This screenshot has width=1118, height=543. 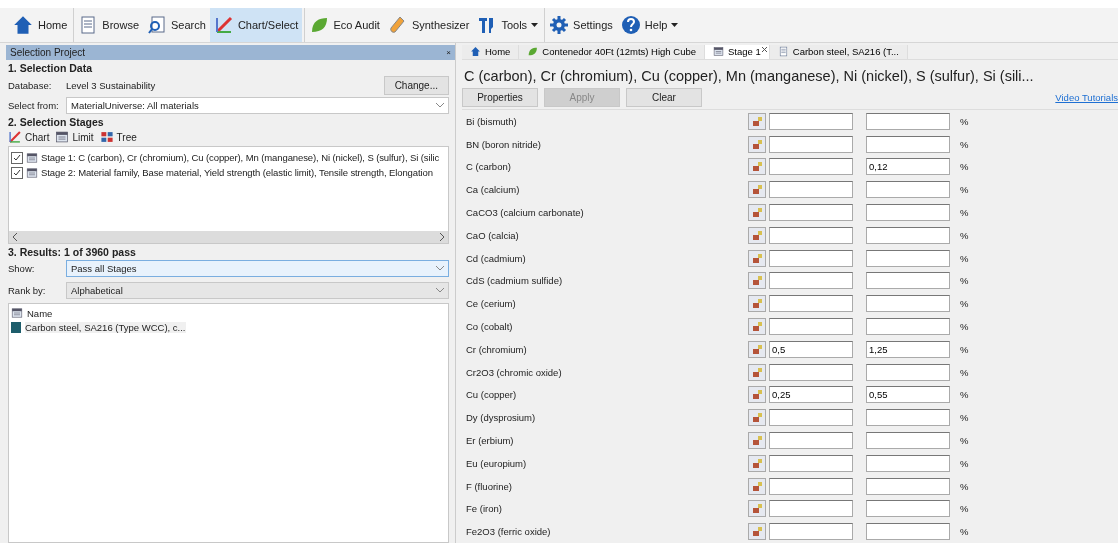 What do you see at coordinates (737, 52) in the screenshot?
I see `tab: Stage 1` at bounding box center [737, 52].